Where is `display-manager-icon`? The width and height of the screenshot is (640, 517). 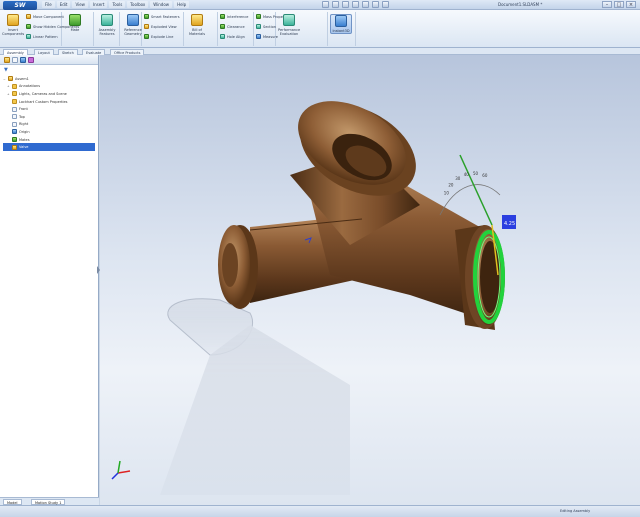
display-manager-icon is located at coordinates (31, 60).